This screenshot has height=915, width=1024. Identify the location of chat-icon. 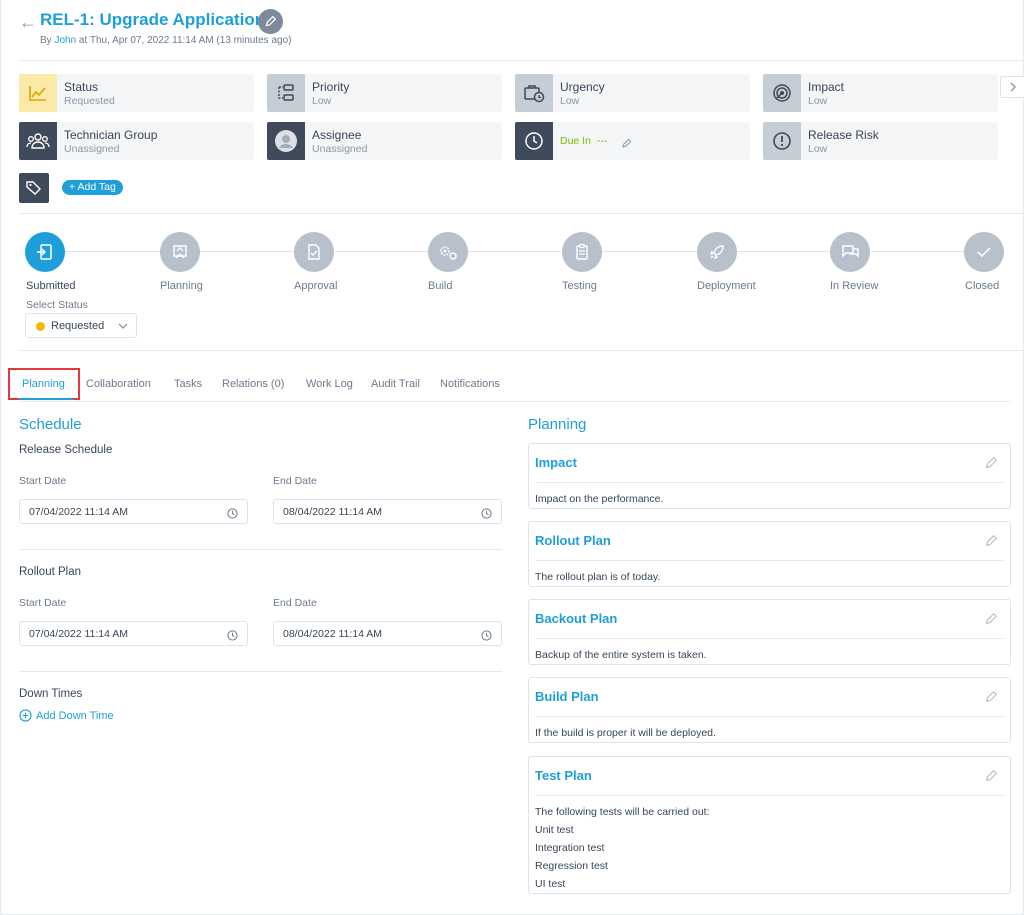
(850, 251).